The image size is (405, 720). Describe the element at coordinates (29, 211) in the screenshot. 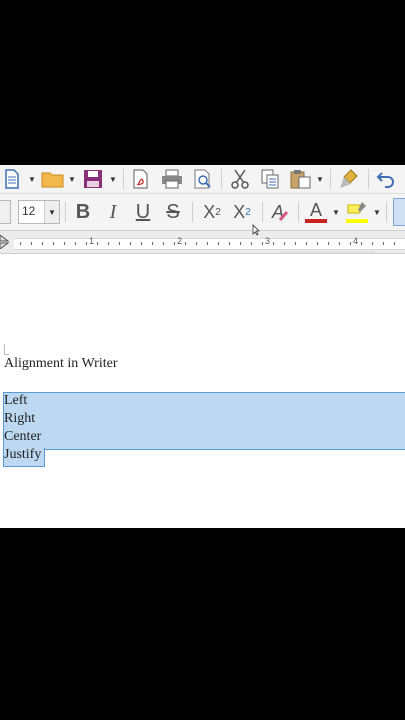

I see `font-size-value: 12` at that location.